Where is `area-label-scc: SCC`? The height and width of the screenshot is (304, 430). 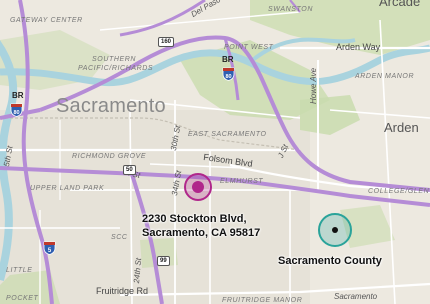 area-label-scc: SCC is located at coordinates (119, 237).